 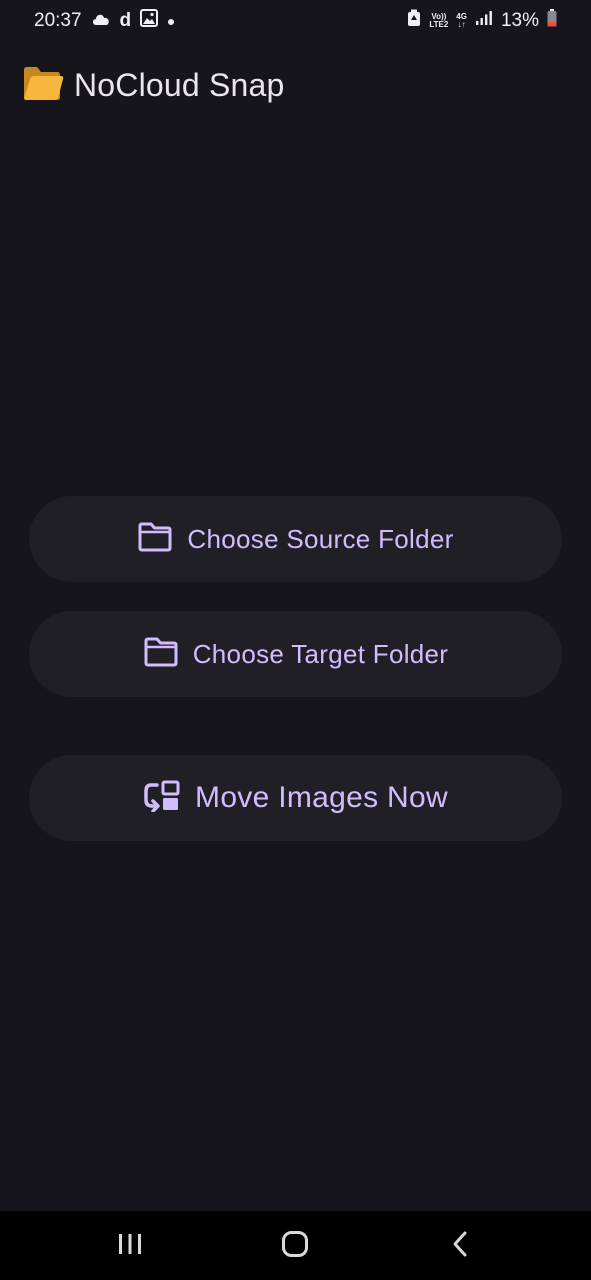 I want to click on battery-saver-icon, so click(x=414, y=21).